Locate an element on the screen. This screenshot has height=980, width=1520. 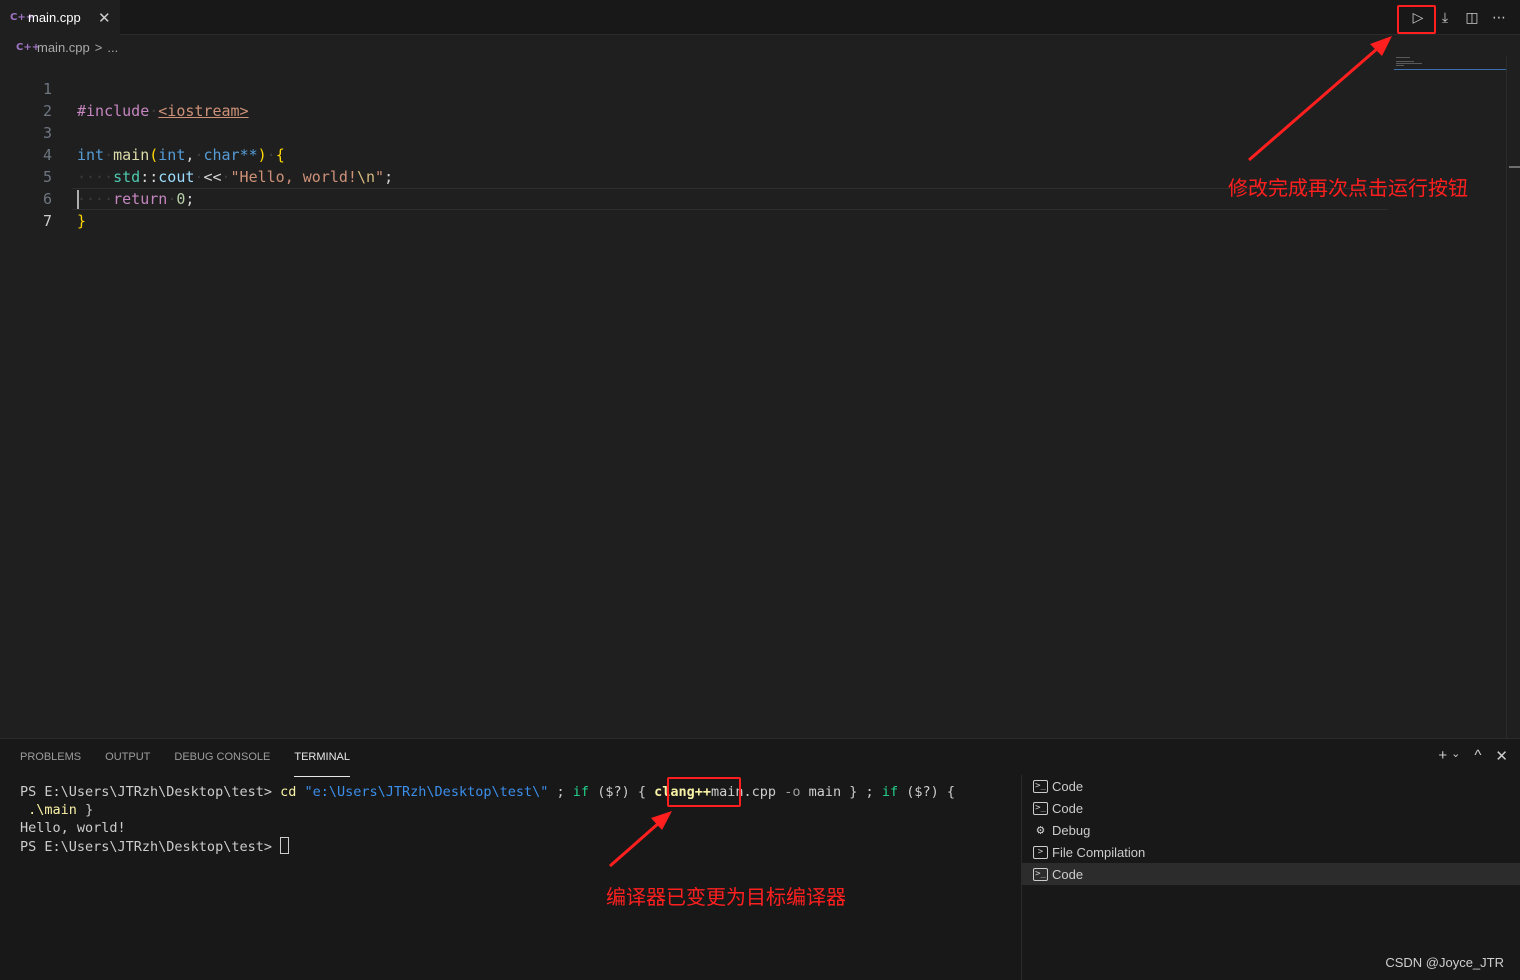
code-line: 1 #include·<iostream> is located at coordinates (695, 88).